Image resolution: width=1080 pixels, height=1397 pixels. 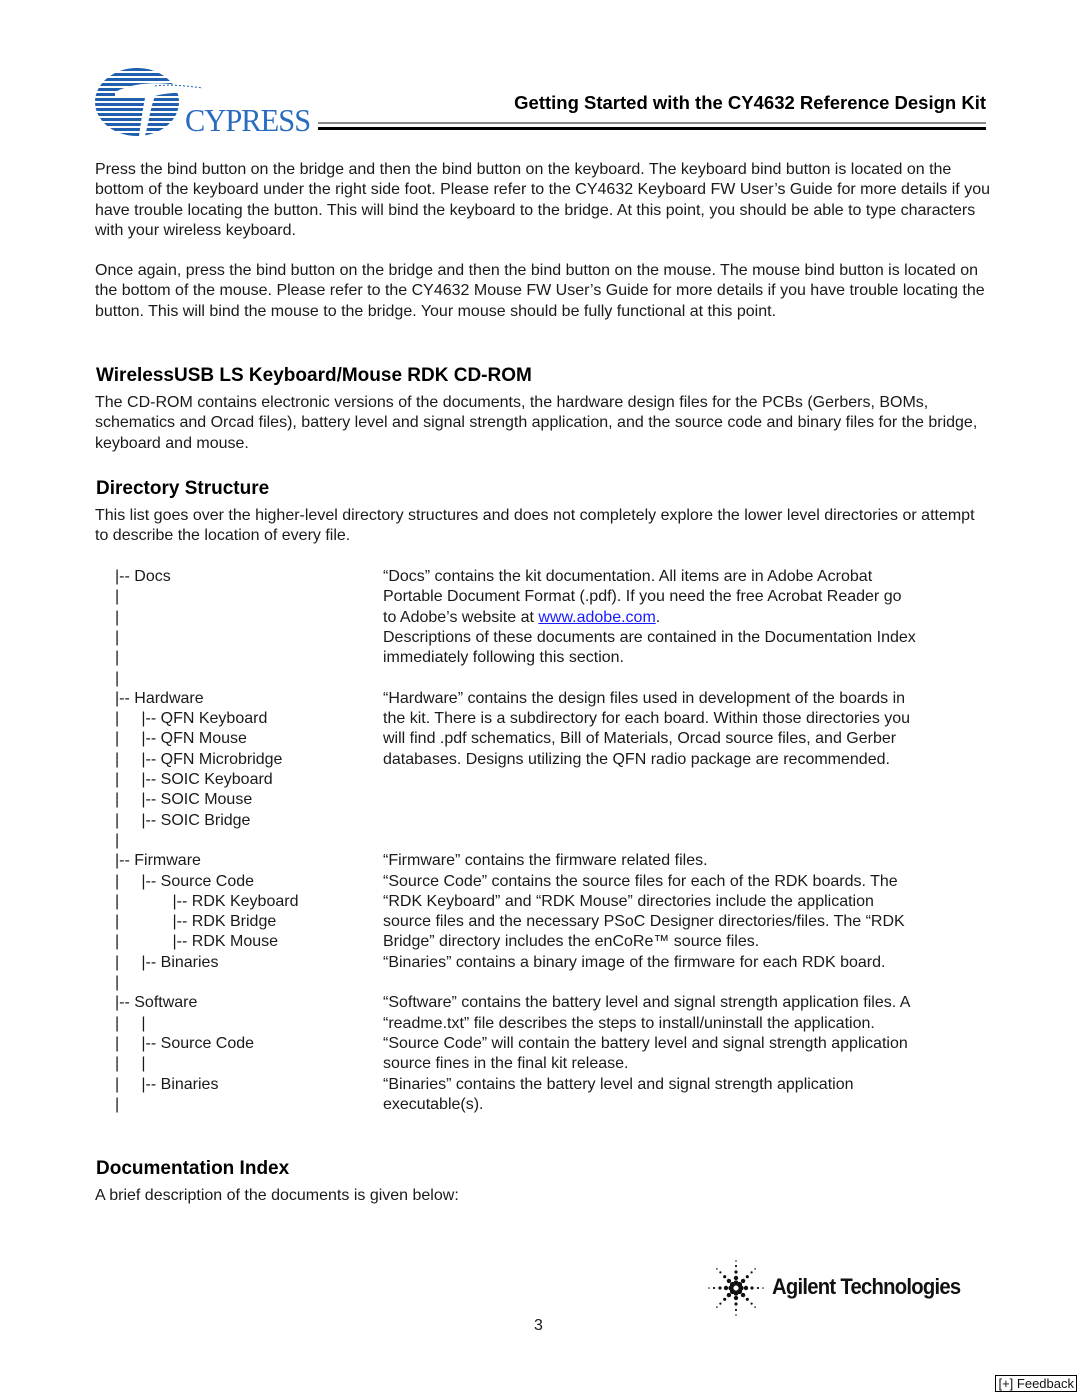 I want to click on tree-line: | |-- QFN Keyboard, so click(x=191, y=719).